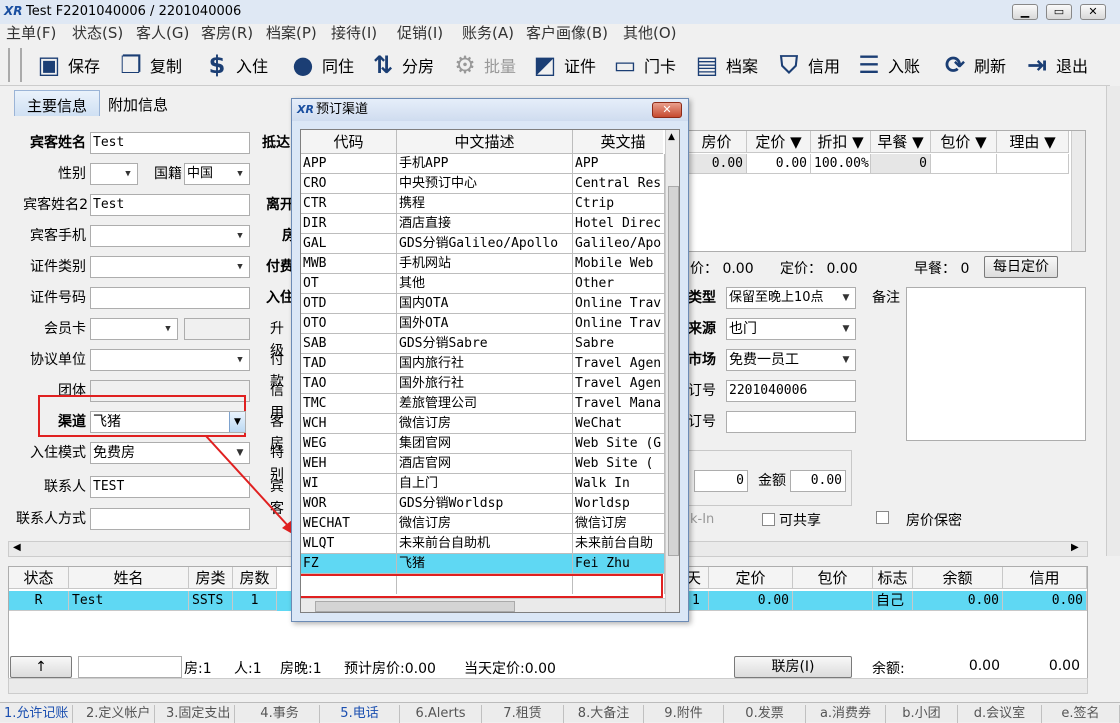  I want to click on channel-row: GAL GDS分销Galileo/Apollo Galileo/Apo, so click(483, 244).